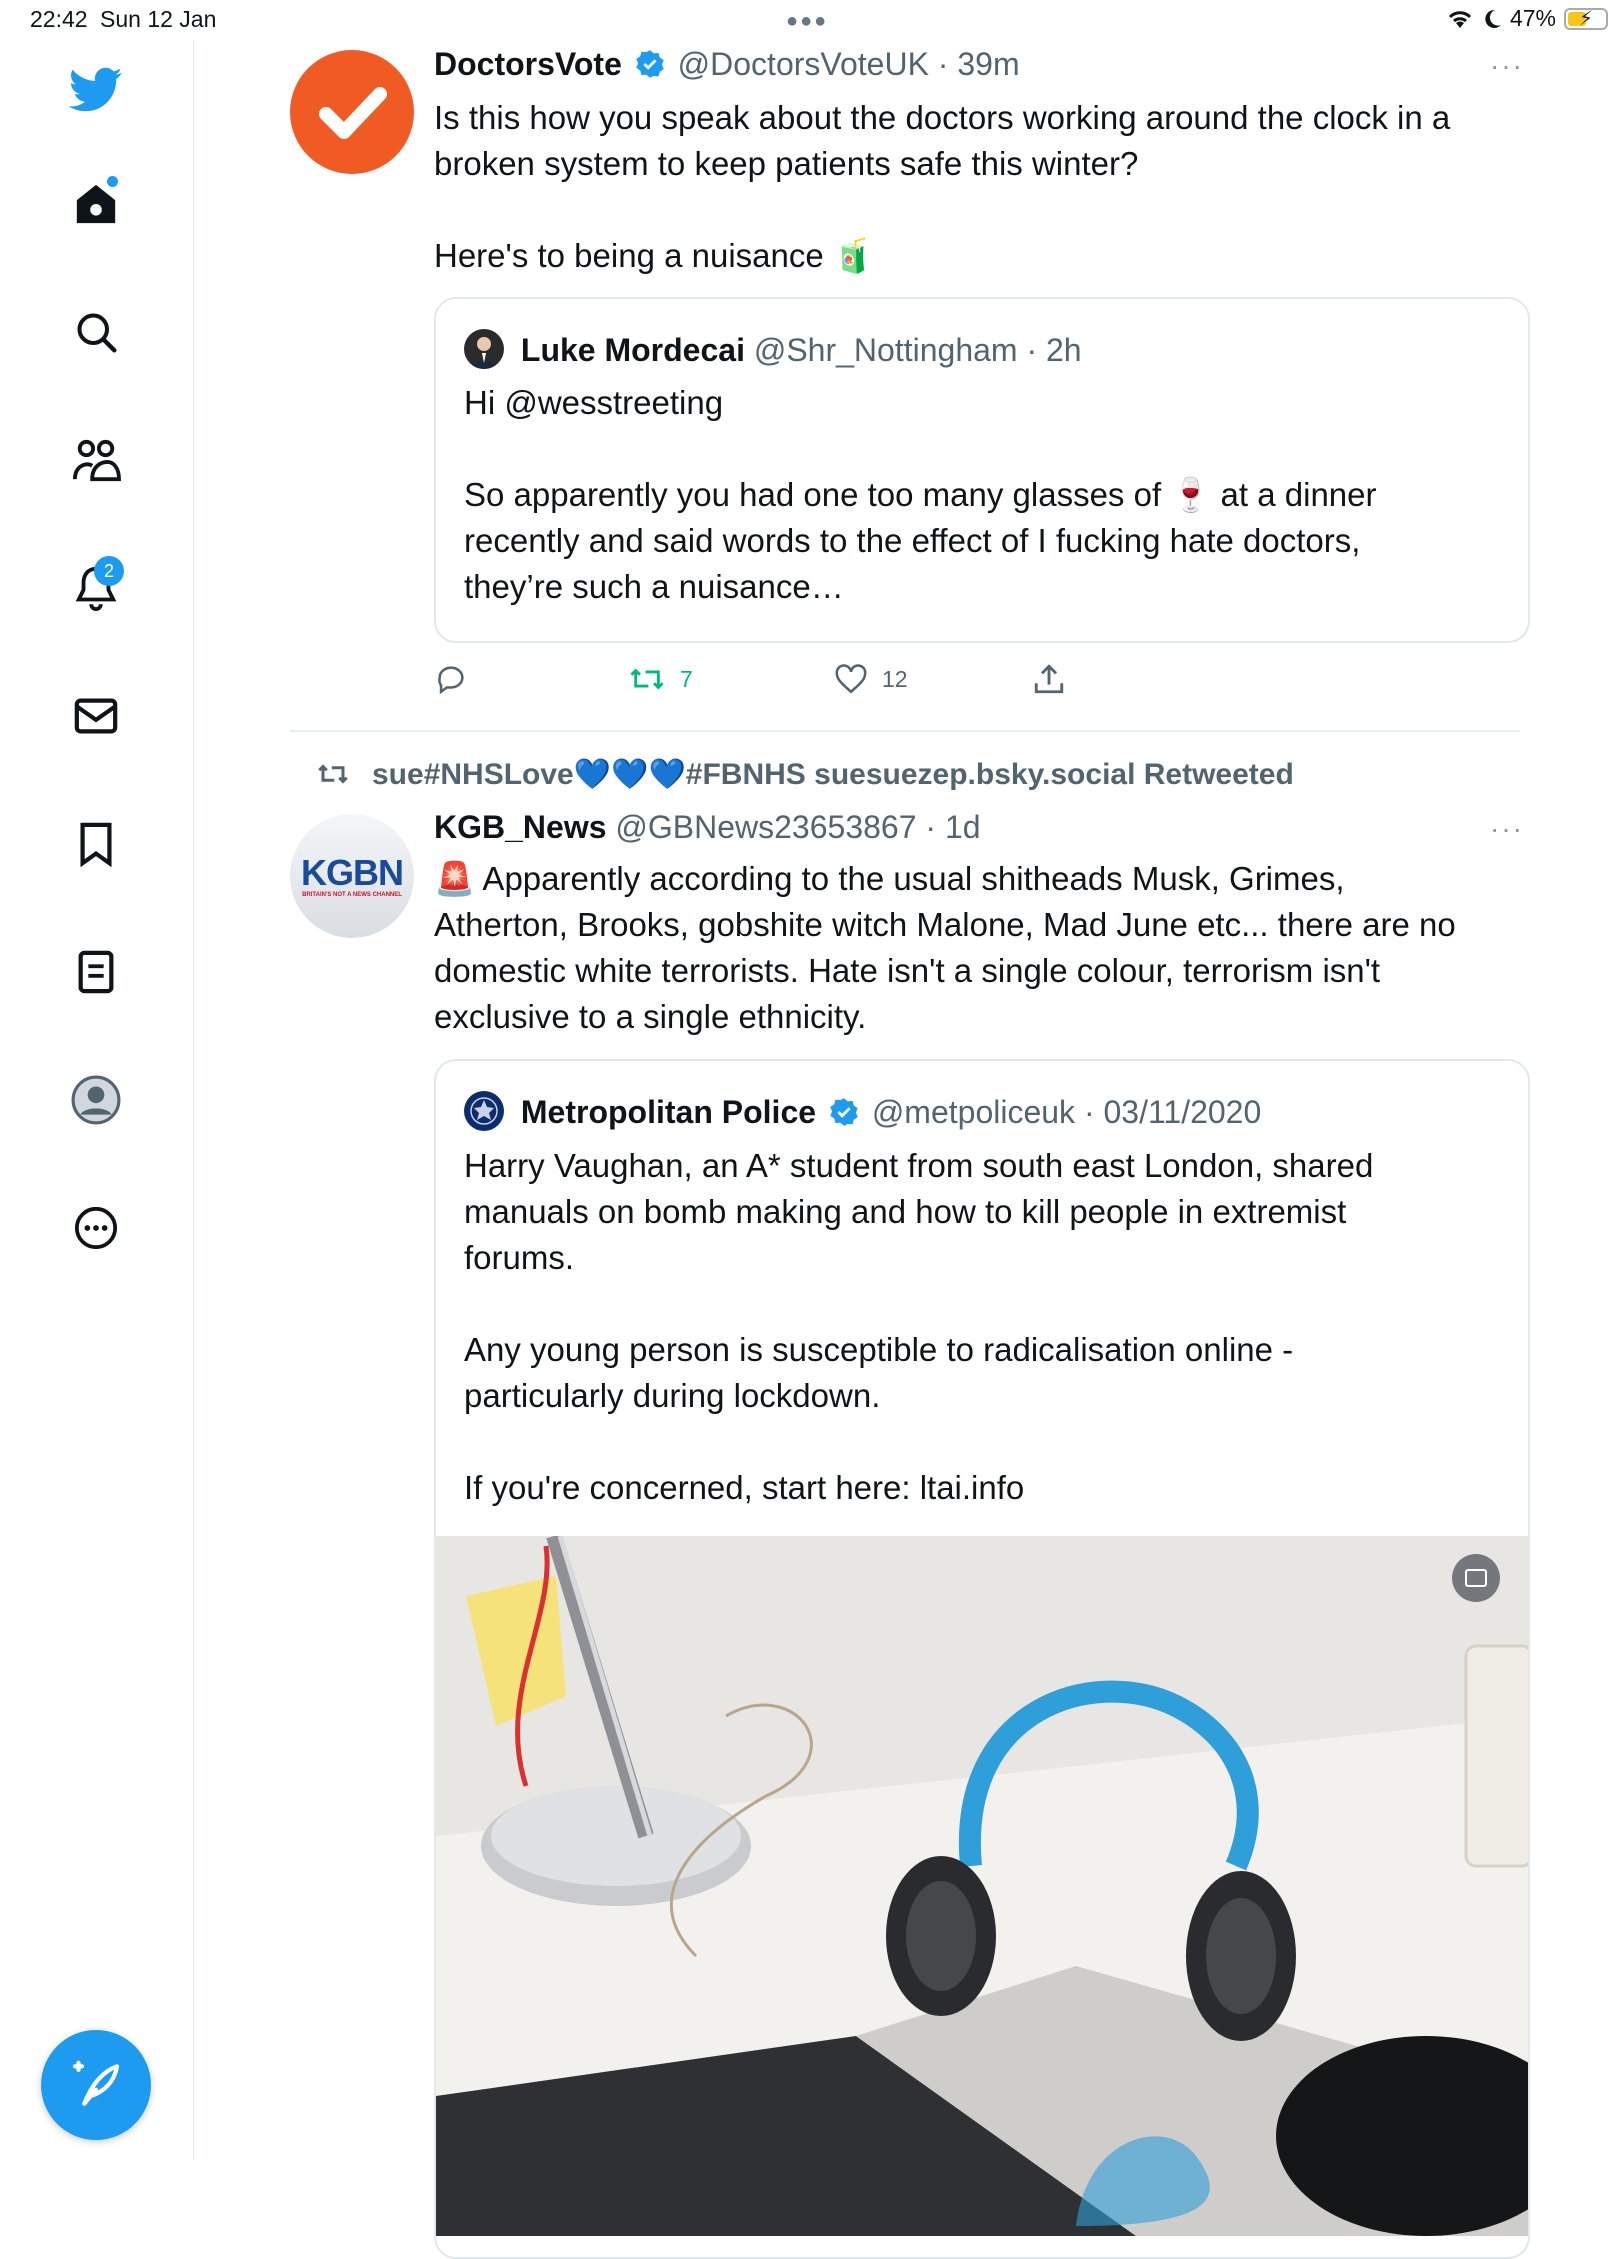 Image resolution: width=1620 pixels, height=2259 pixels. I want to click on quoted-author-name: Luke Mordecai, so click(632, 350).